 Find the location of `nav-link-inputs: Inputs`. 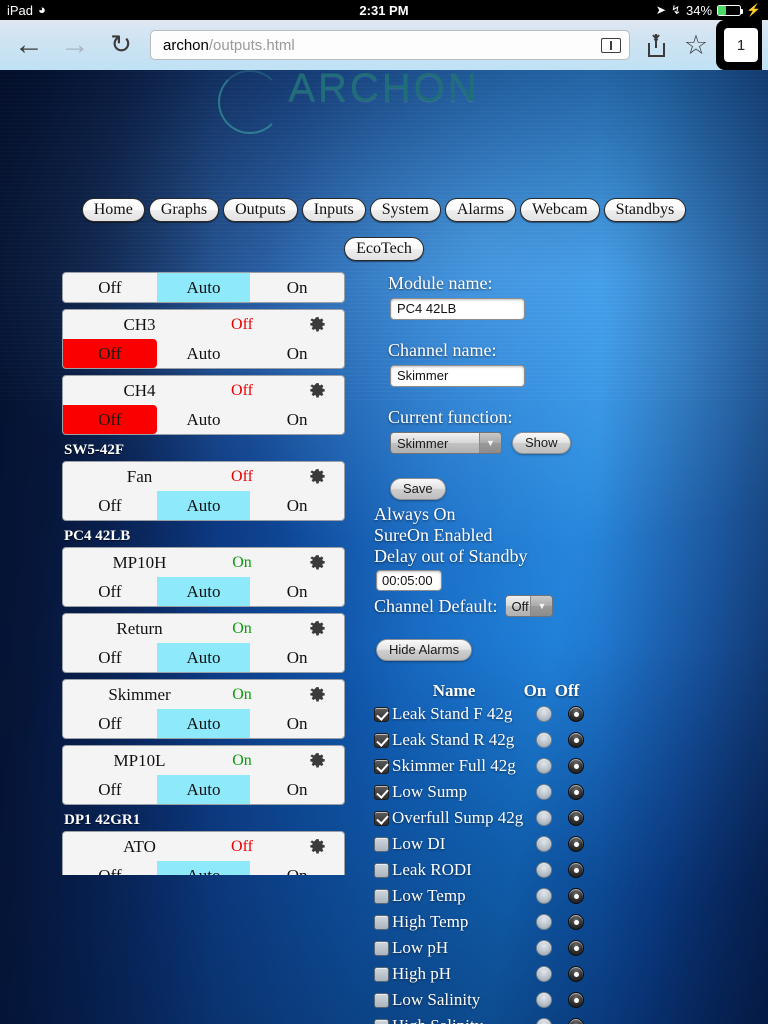

nav-link-inputs: Inputs is located at coordinates (333, 210).